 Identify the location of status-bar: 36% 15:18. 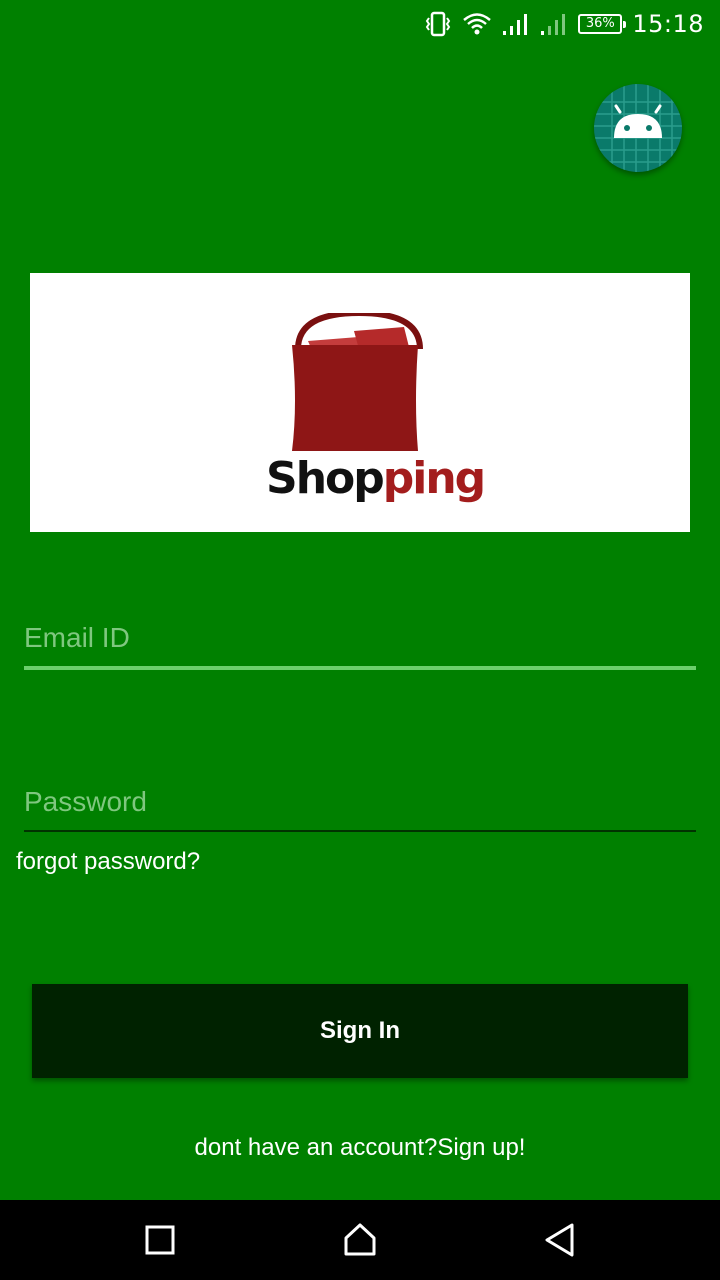
(360, 24).